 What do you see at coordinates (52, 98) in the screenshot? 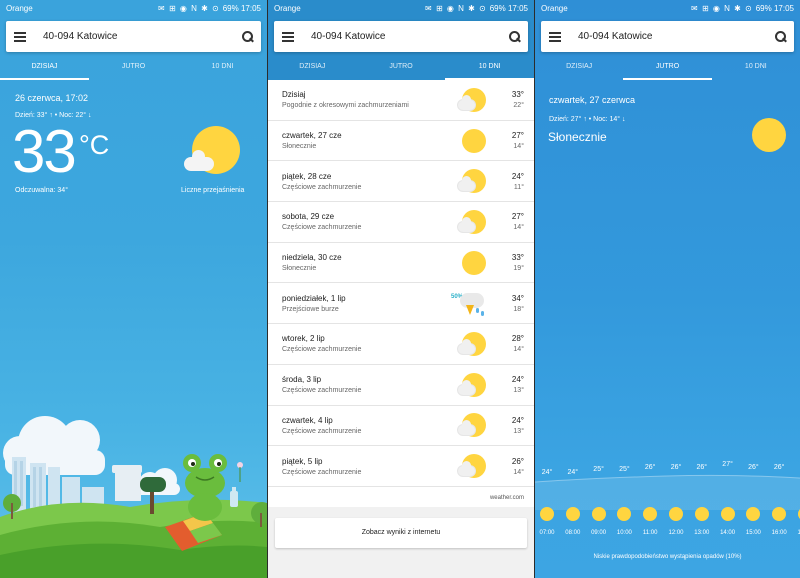
I see `today-date: 26 czerwca, 17:02` at bounding box center [52, 98].